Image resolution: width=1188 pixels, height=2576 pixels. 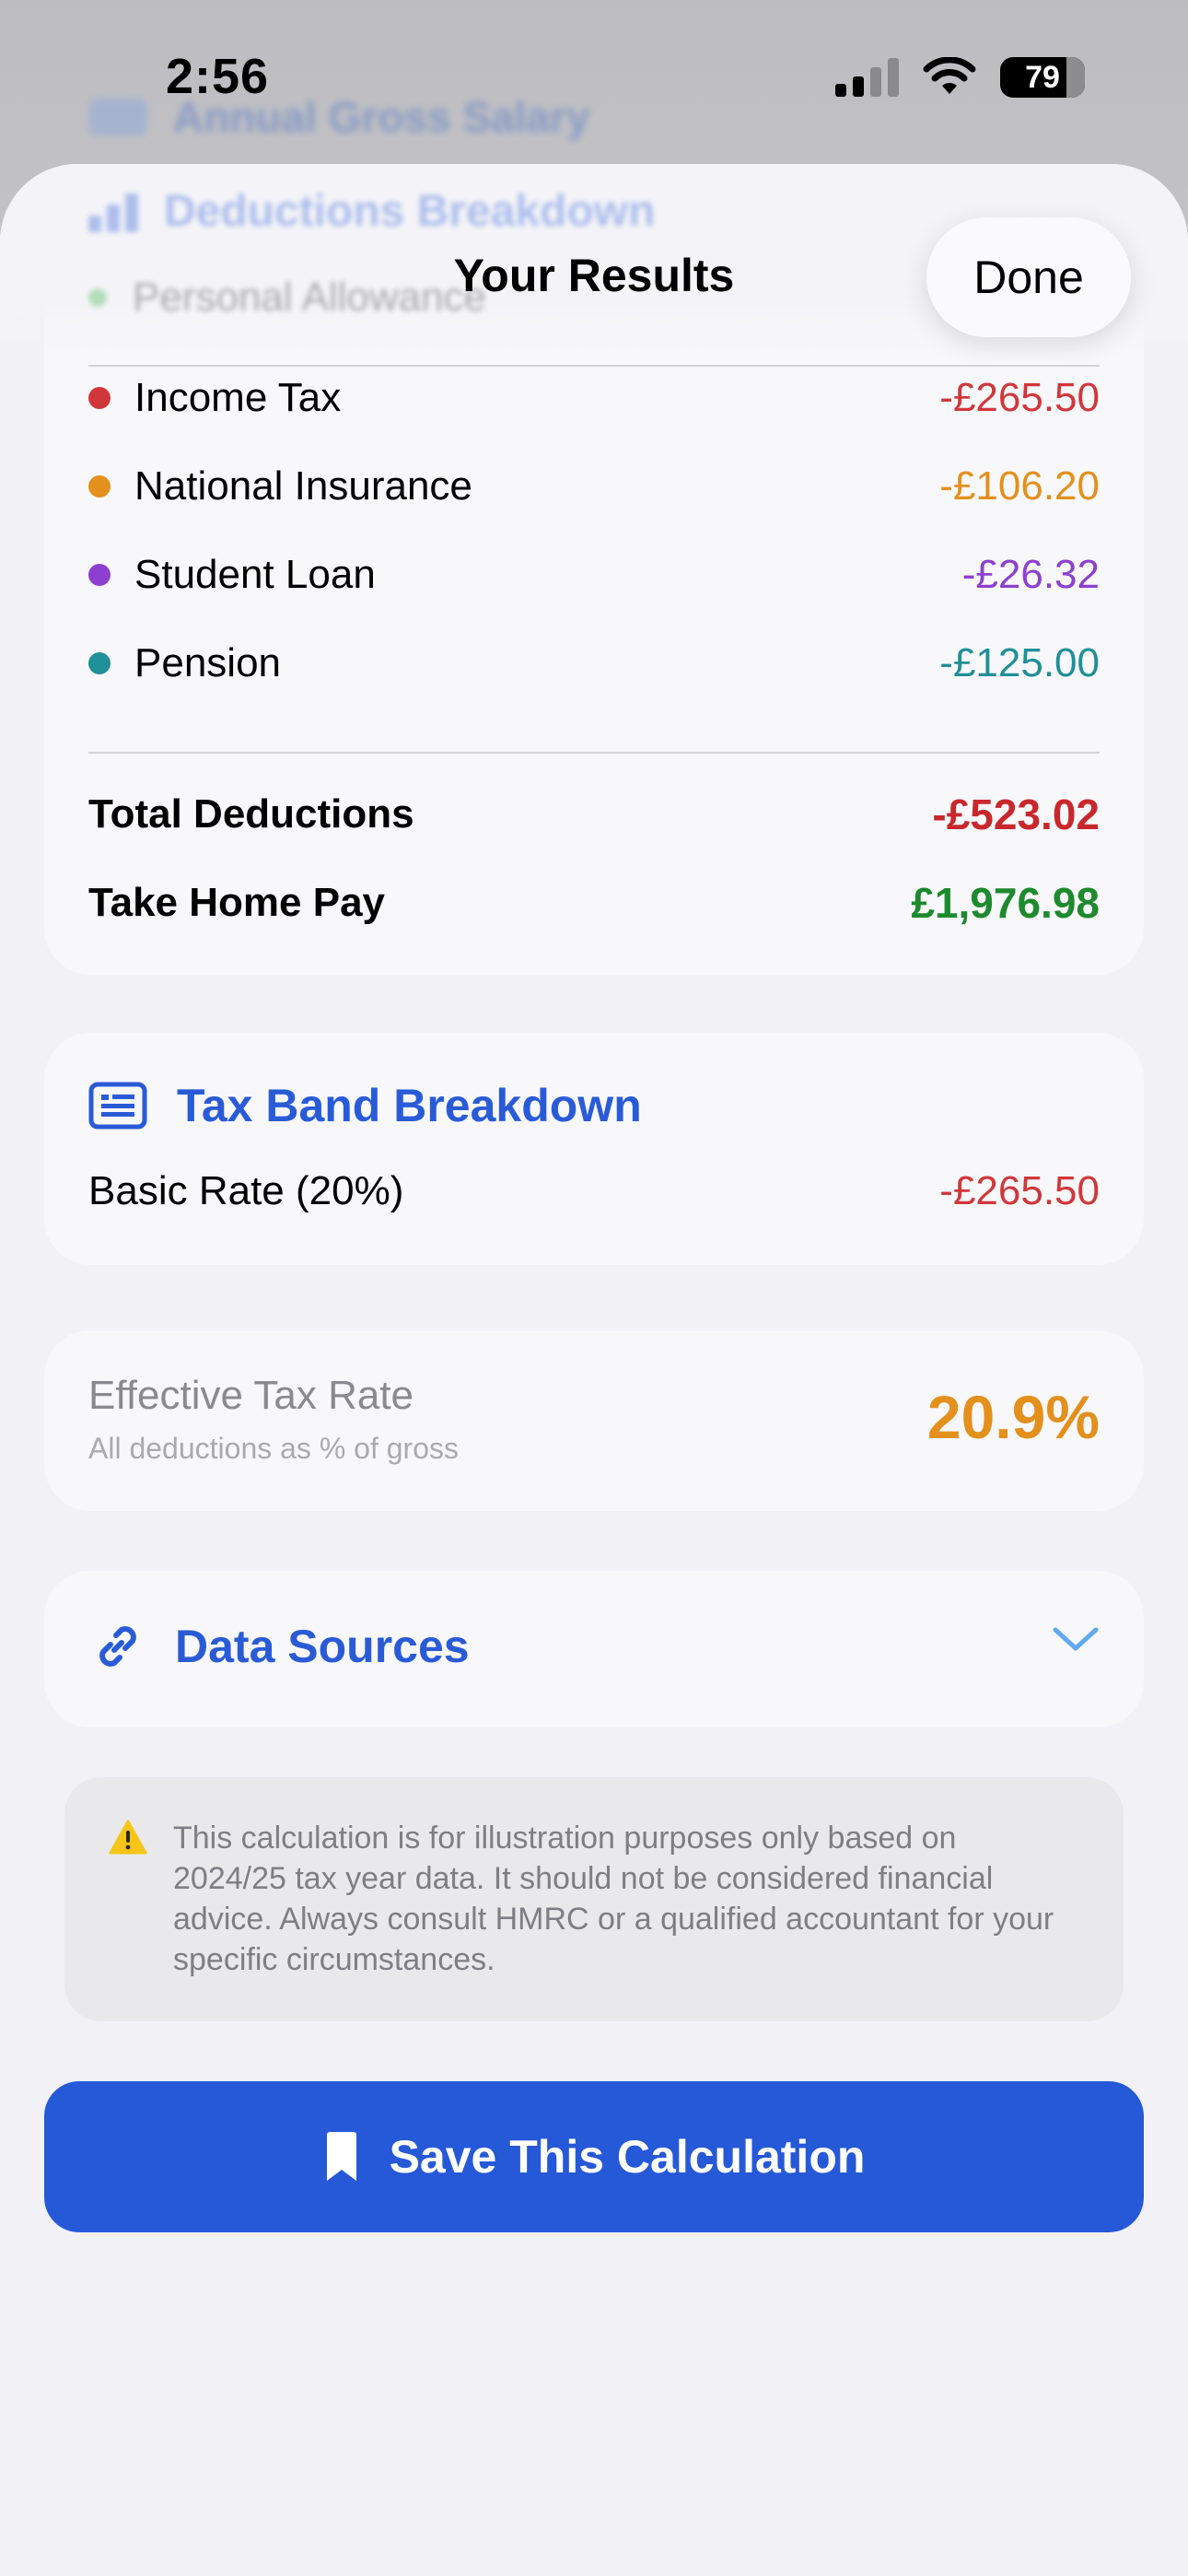 I want to click on national-insurance-dot, so click(x=99, y=486).